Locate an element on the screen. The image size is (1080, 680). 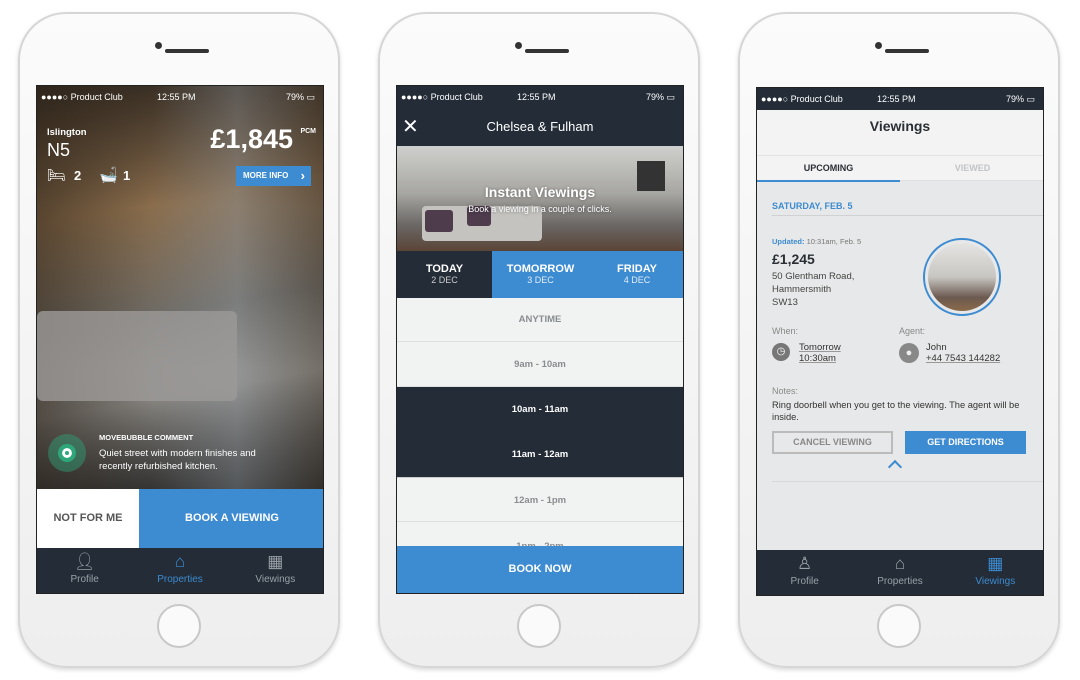
profile-icon: ♙ is located at coordinates (805, 563).